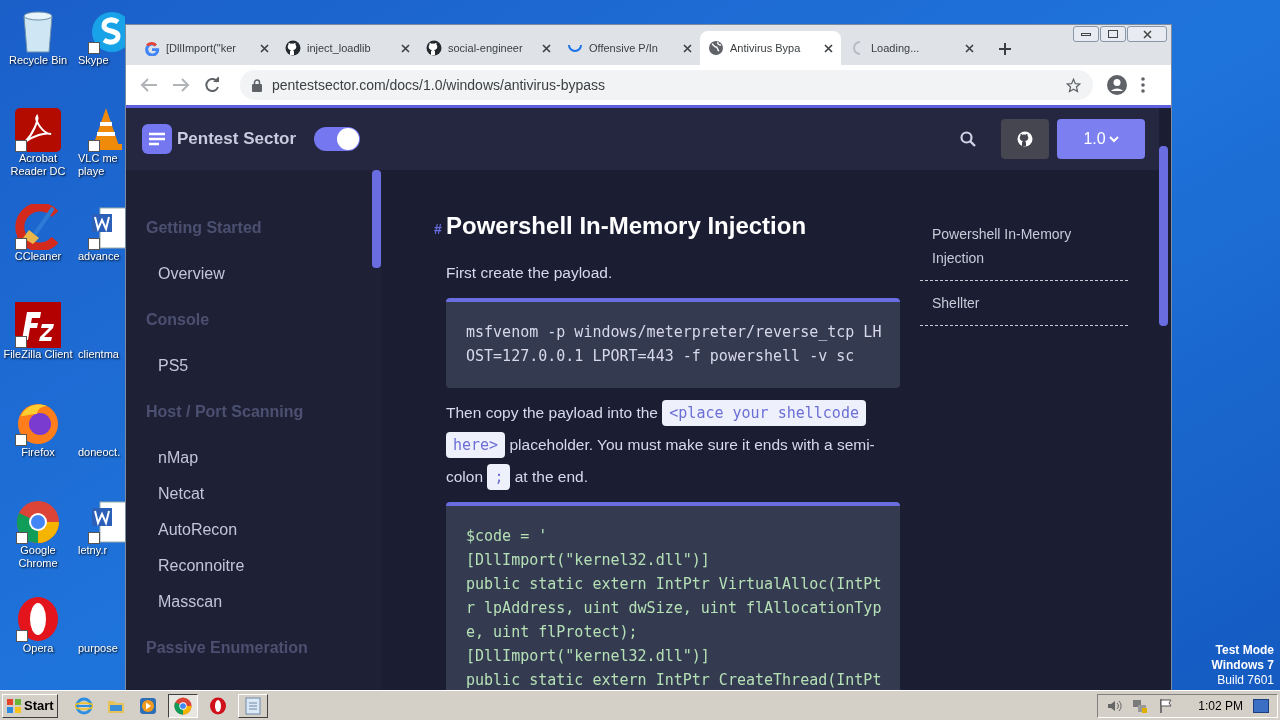 The image size is (1280, 720). Describe the element at coordinates (99, 256) in the screenshot. I see `desktop-icon-label: advance` at that location.